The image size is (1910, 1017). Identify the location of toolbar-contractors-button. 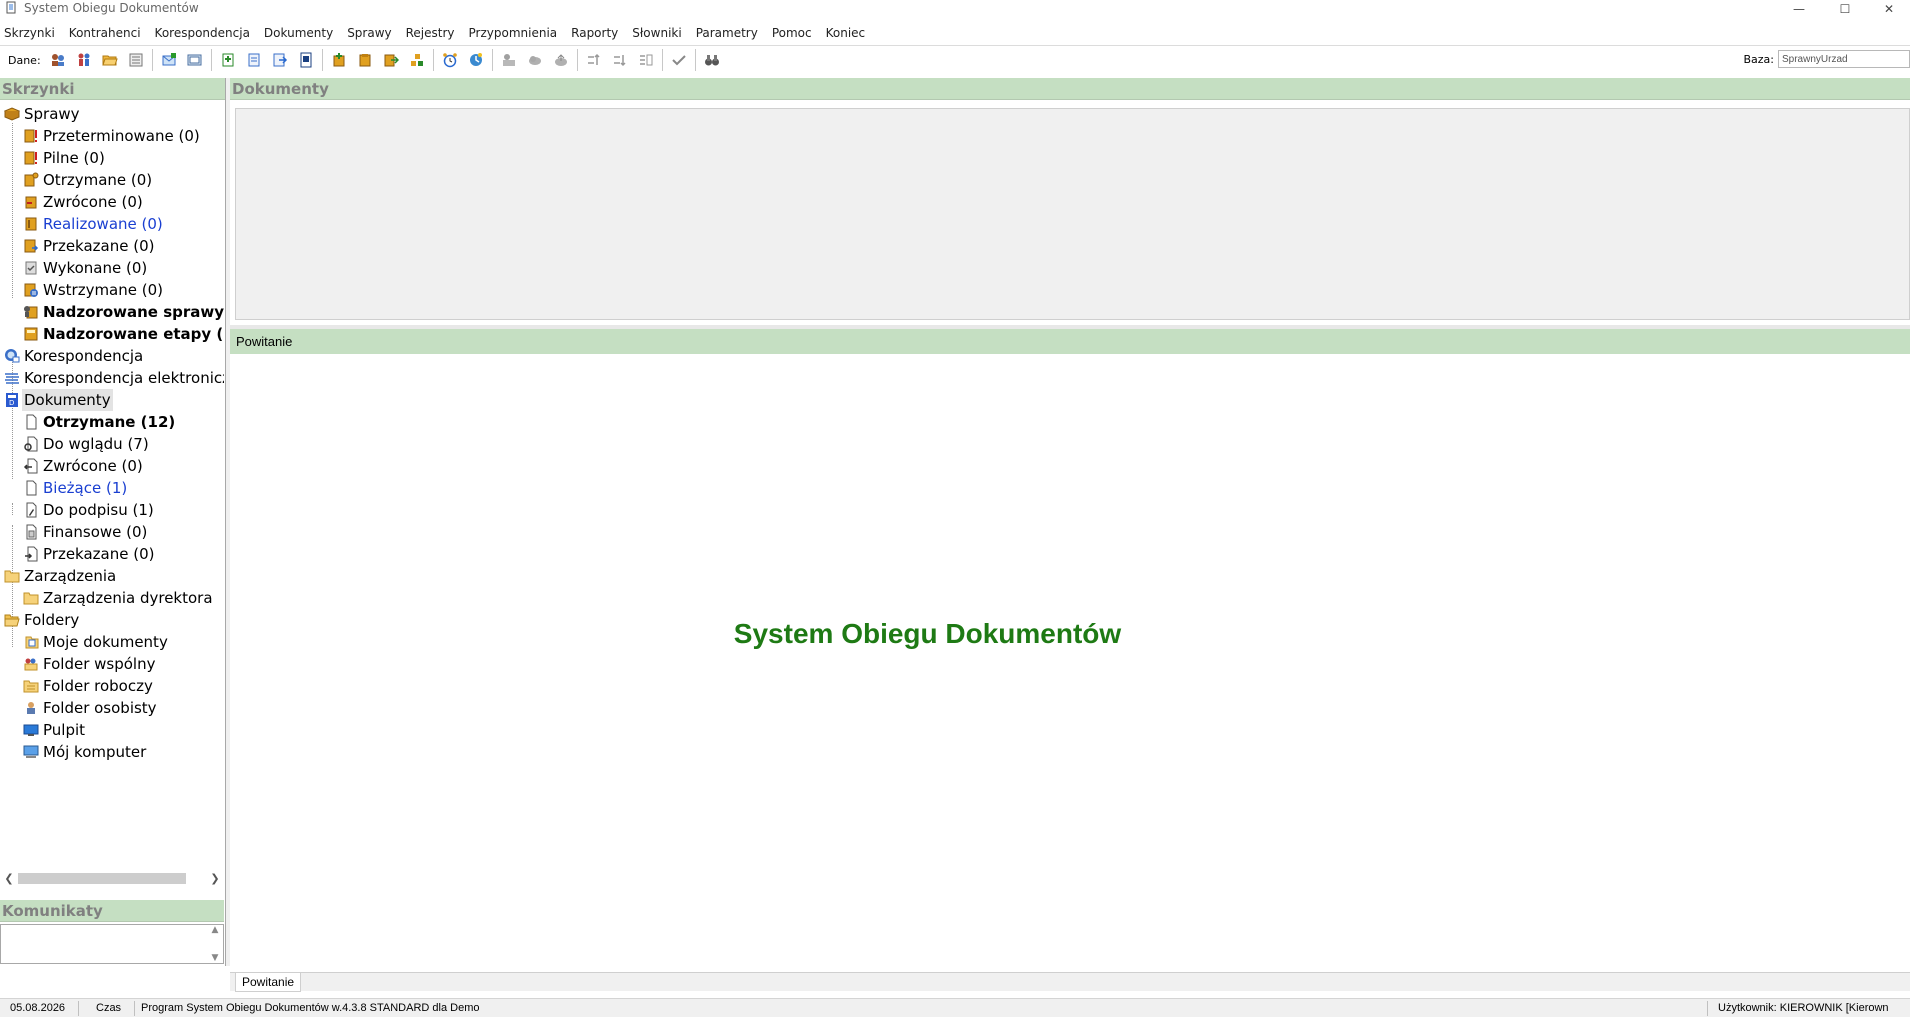
(58, 60).